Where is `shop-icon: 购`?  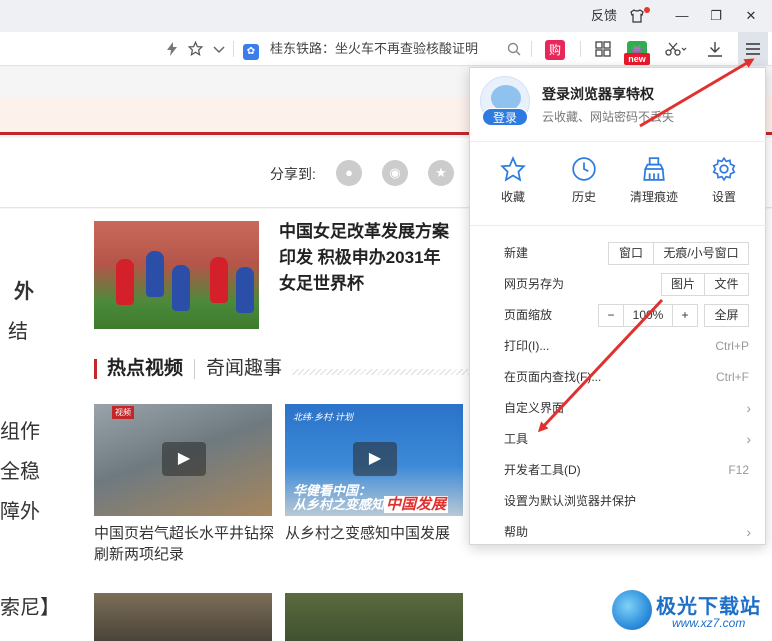
shop-icon: 购 is located at coordinates (555, 49).